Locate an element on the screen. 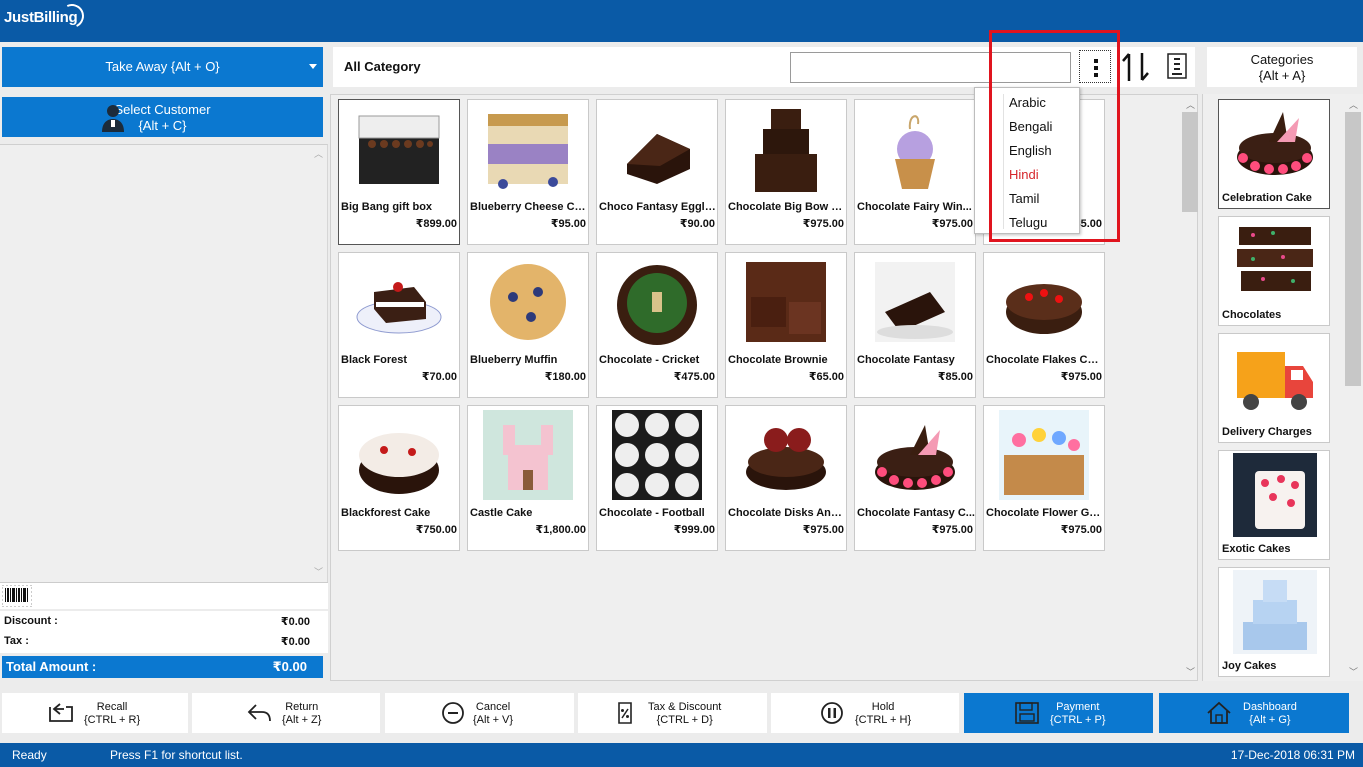  product-price: ₹750.00 is located at coordinates (436, 530).